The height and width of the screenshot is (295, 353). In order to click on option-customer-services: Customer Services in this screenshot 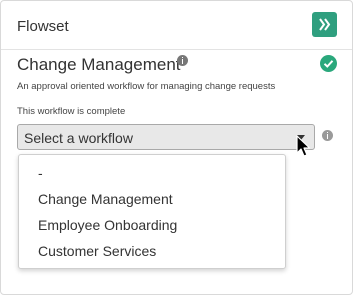, I will do `click(97, 251)`.